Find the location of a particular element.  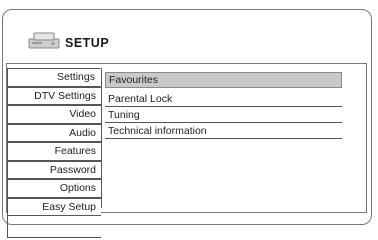

sidebar-item-audio: Audio is located at coordinates (54, 132).